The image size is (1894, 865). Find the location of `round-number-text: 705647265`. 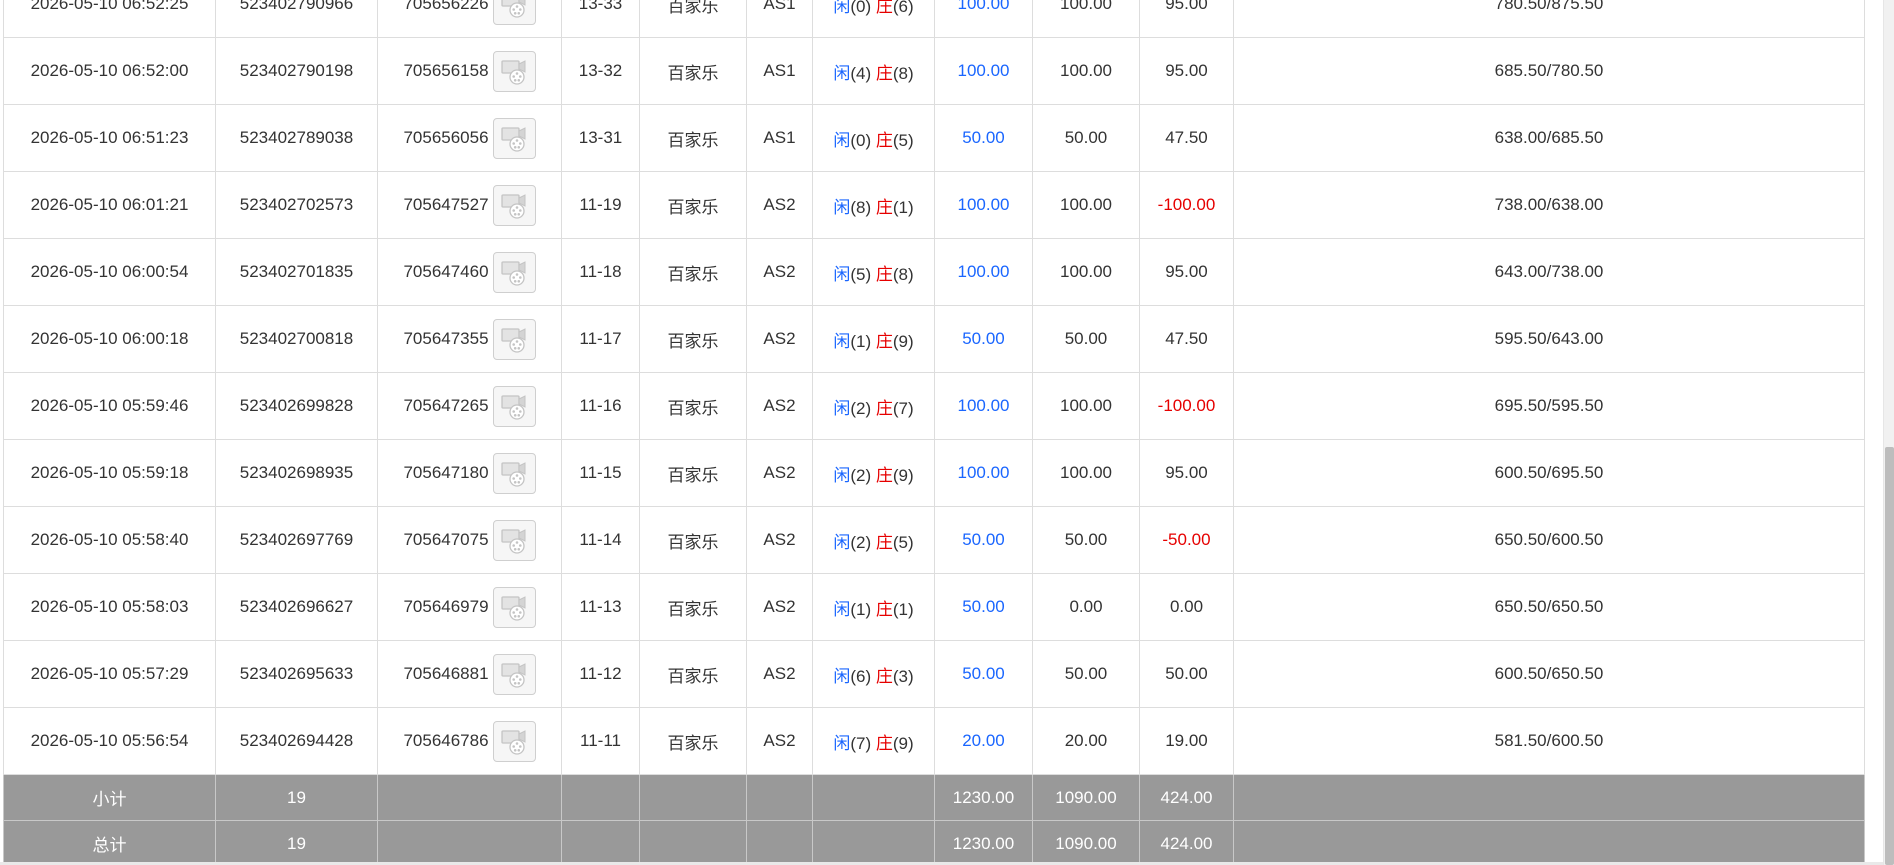

round-number-text: 705647265 is located at coordinates (446, 405).